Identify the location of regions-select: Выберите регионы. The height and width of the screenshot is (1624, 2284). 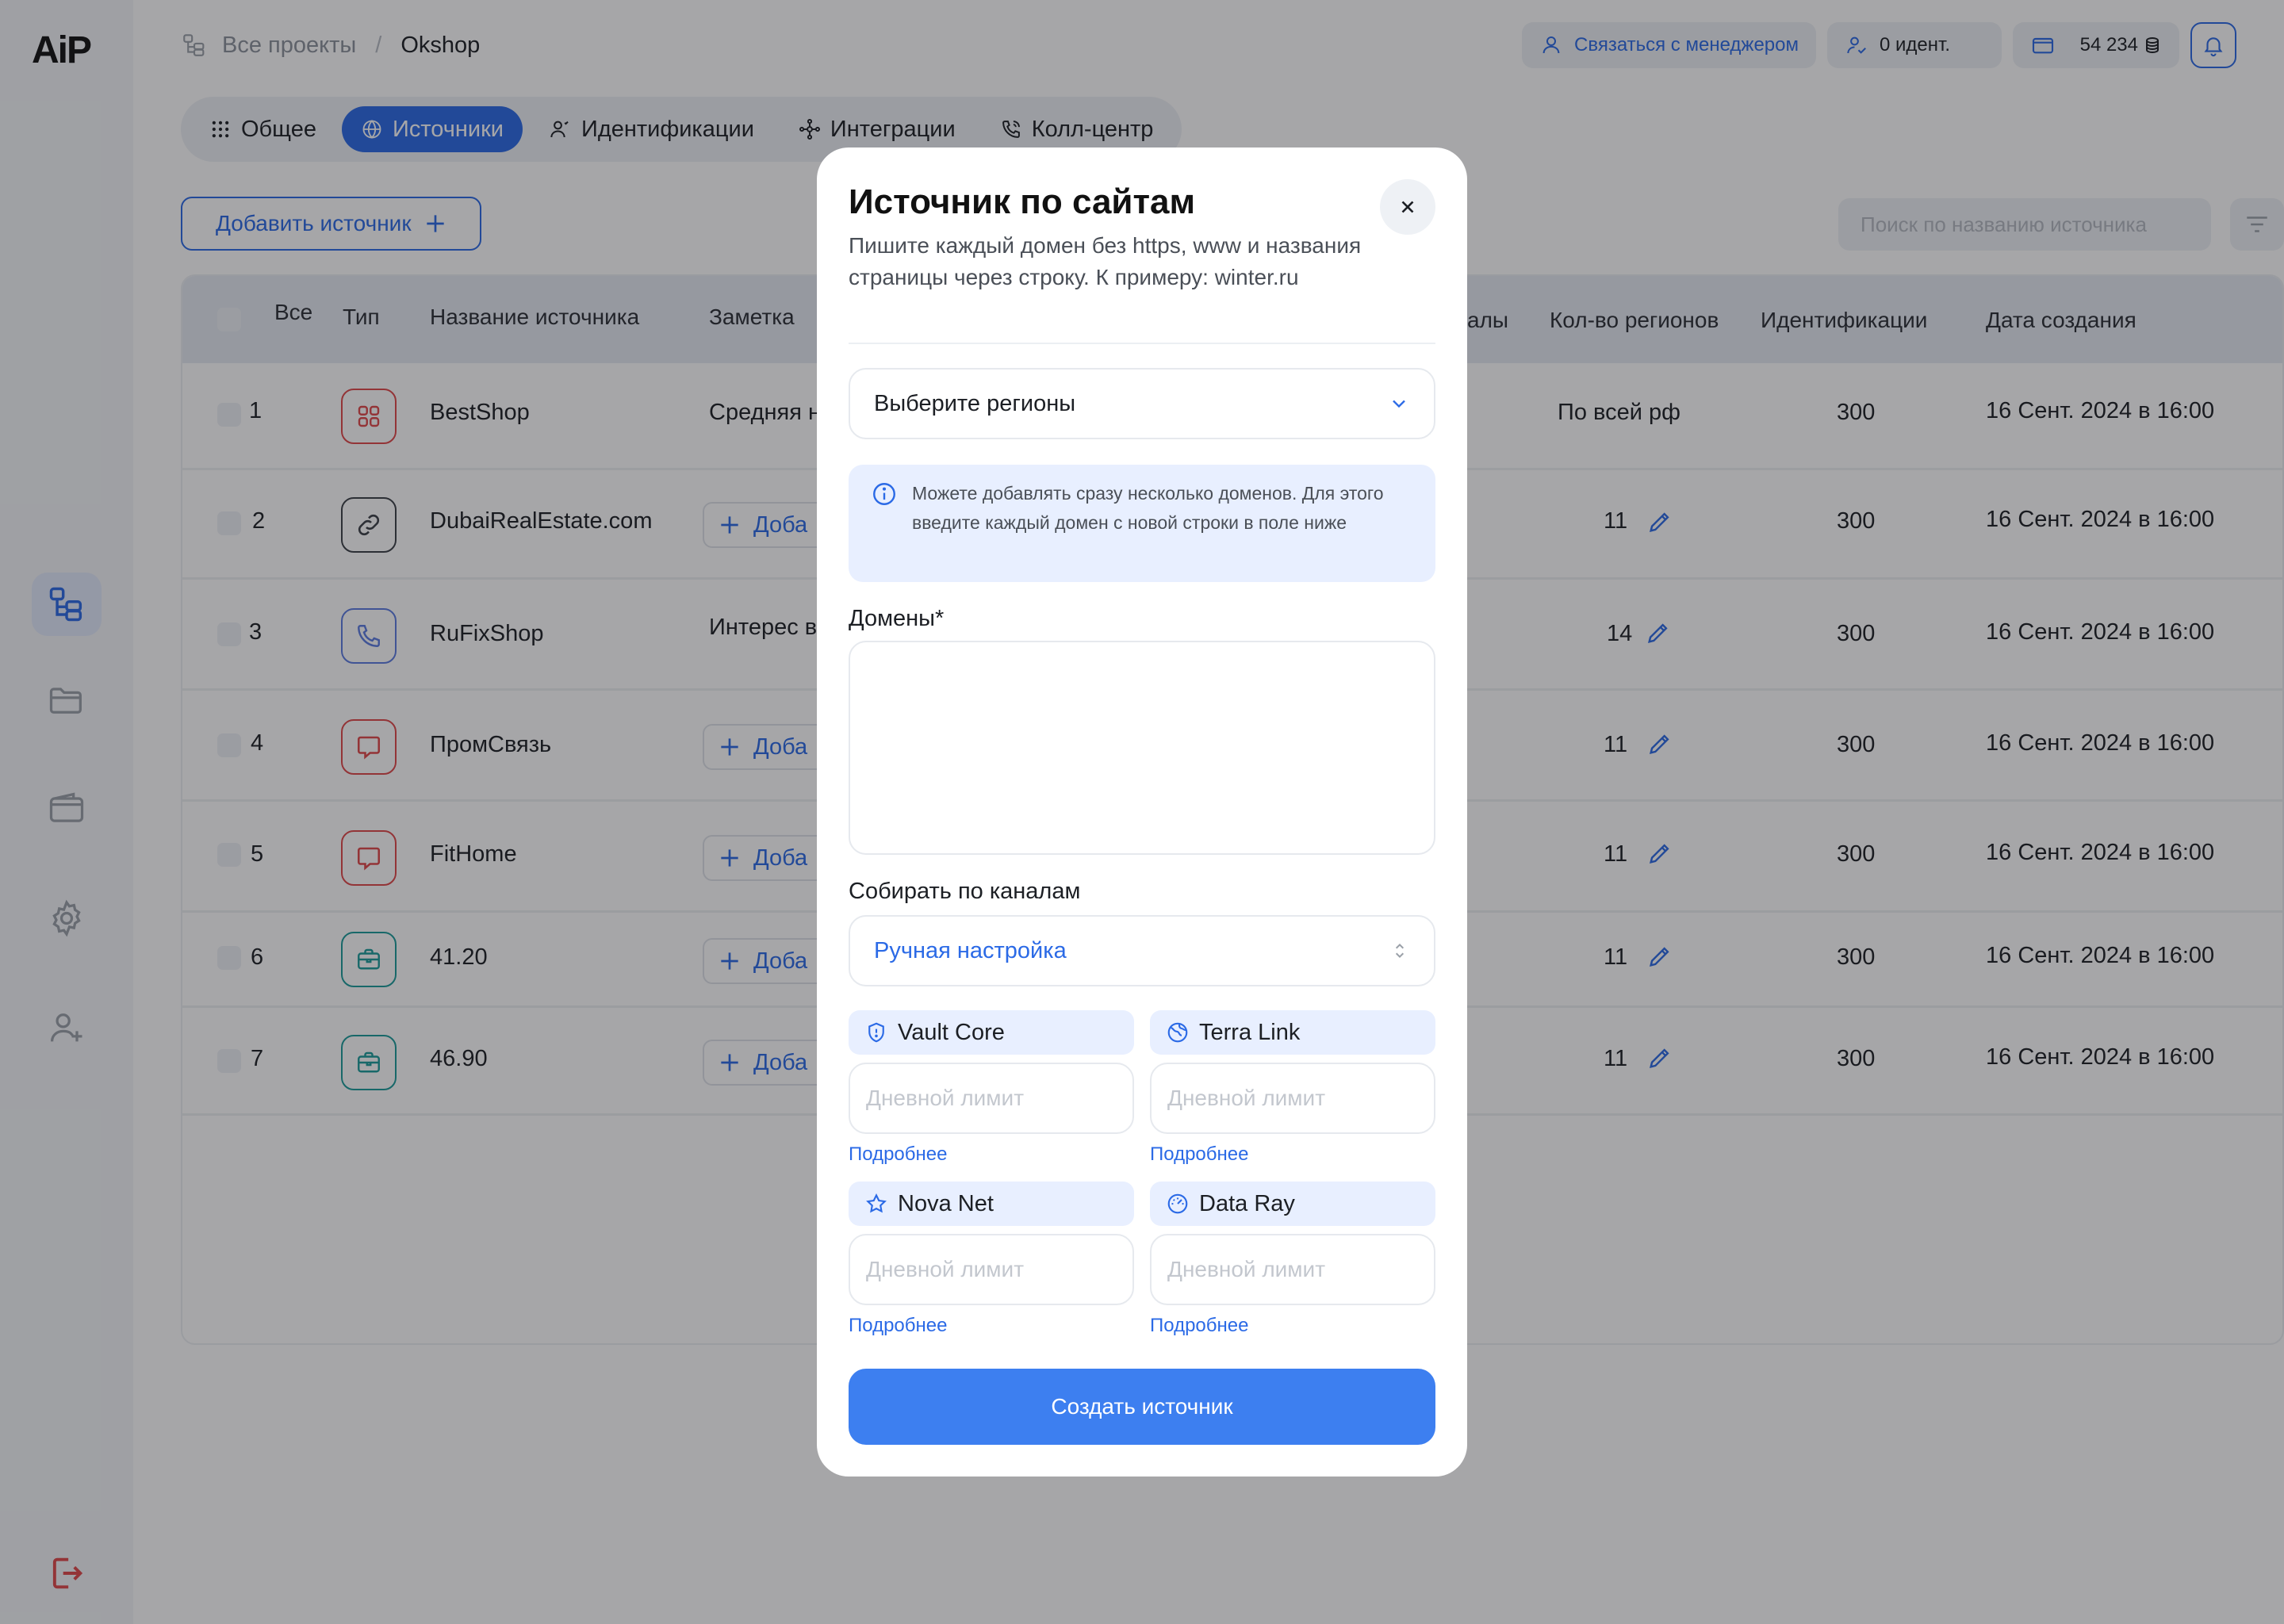
(1142, 403).